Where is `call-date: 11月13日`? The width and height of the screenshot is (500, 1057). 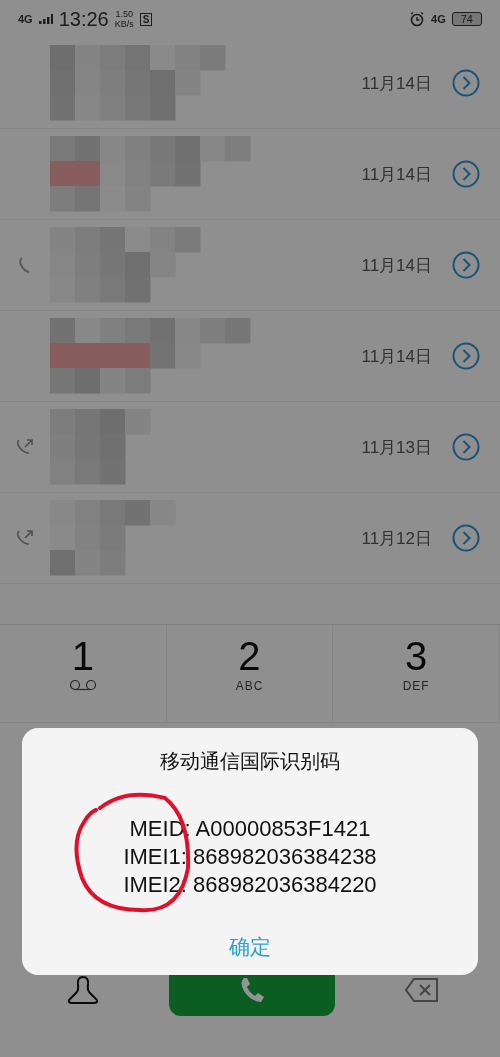 call-date: 11月13日 is located at coordinates (396, 447).